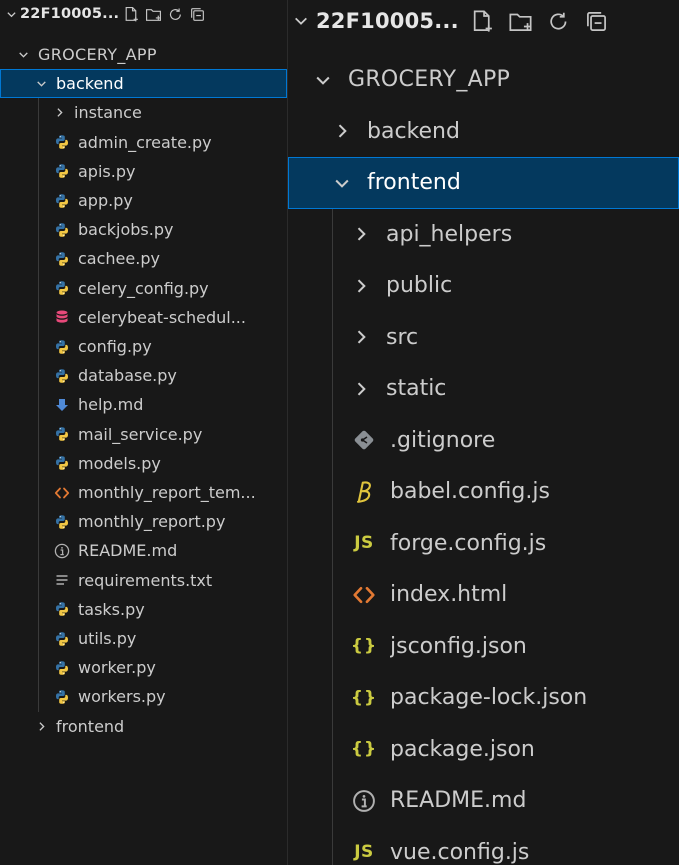 The height and width of the screenshot is (865, 679). What do you see at coordinates (364, 440) in the screenshot?
I see `git-icon` at bounding box center [364, 440].